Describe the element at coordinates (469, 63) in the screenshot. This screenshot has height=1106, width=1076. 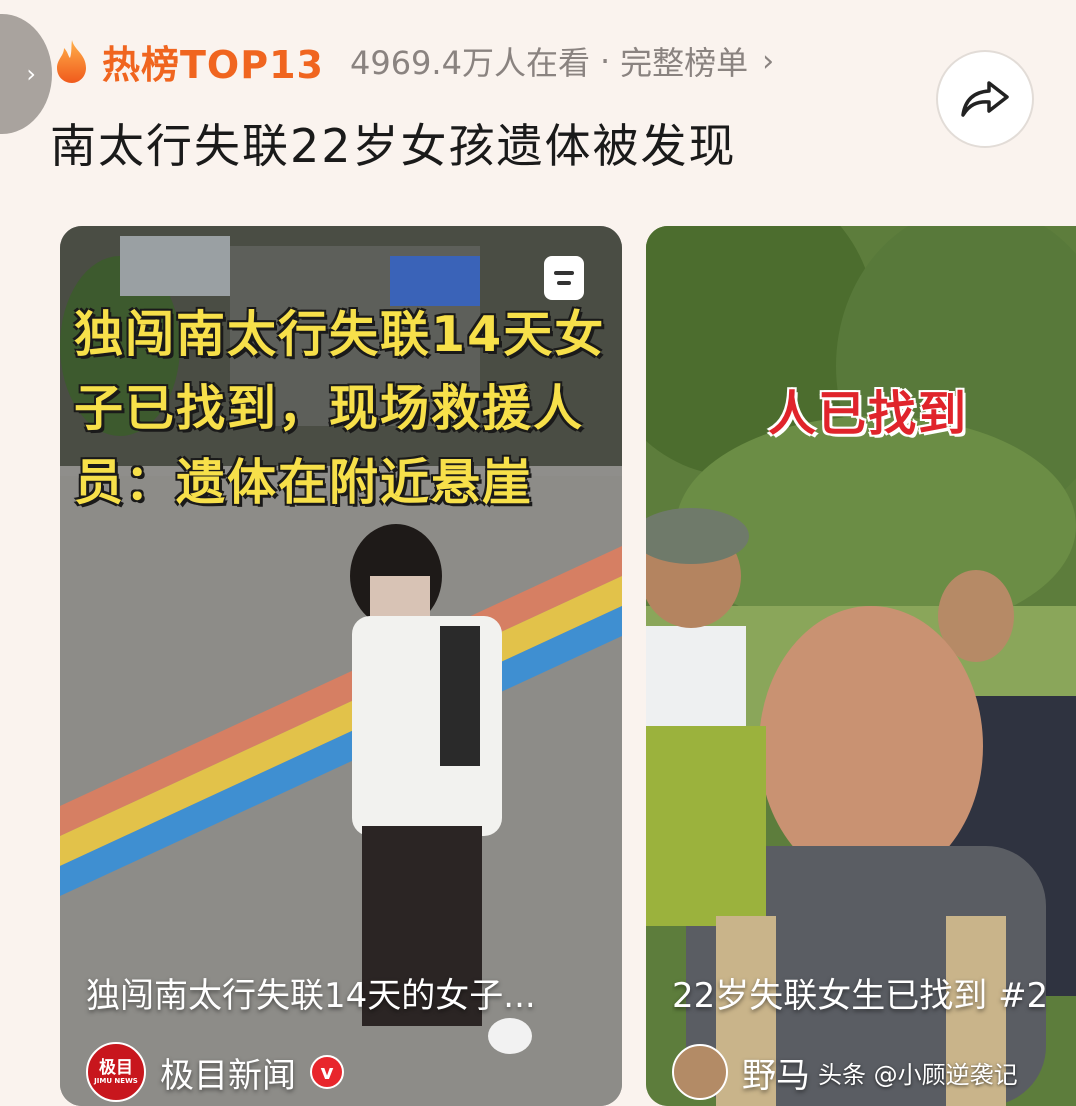
I see `viewer-count: 4969.4万人在看` at that location.